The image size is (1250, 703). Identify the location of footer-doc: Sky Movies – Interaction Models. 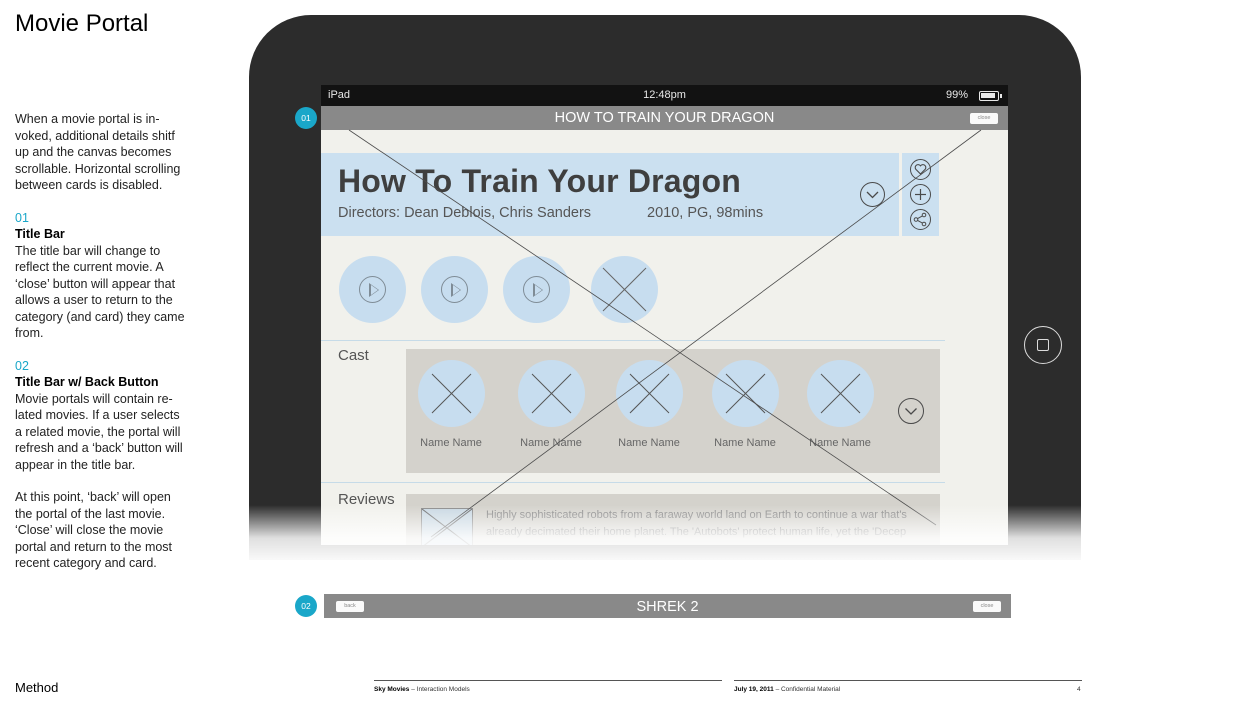
(422, 689).